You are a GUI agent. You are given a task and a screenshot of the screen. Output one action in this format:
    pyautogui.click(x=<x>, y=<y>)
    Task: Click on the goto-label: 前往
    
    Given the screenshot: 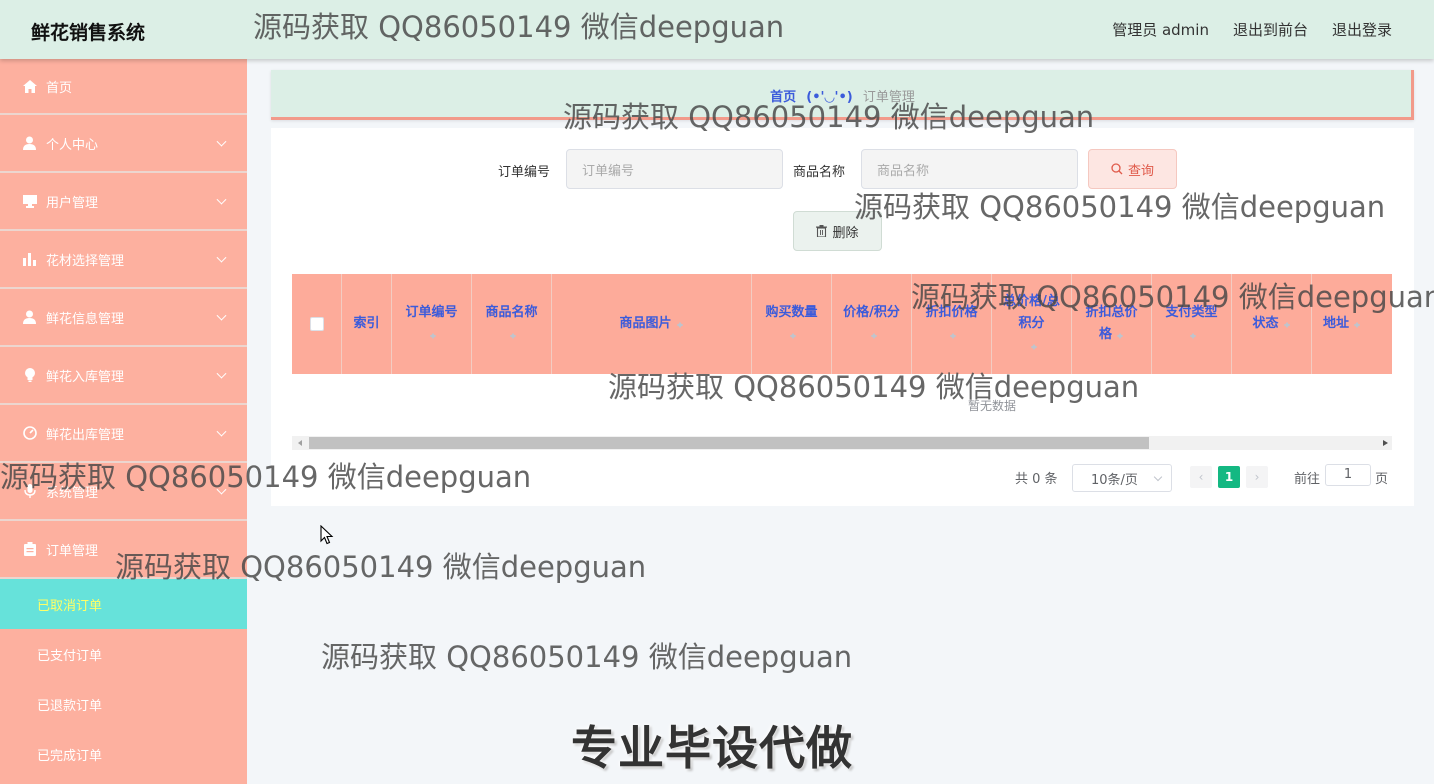 What is the action you would take?
    pyautogui.click(x=1307, y=479)
    